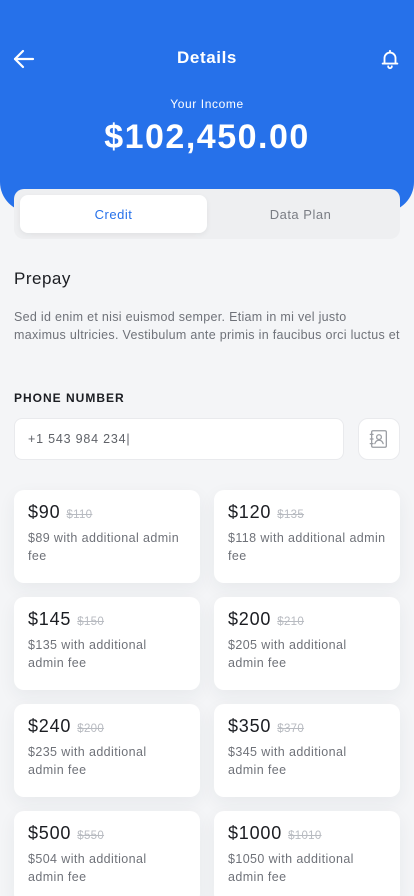  Describe the element at coordinates (307, 512) in the screenshot. I see `price-row: $120 $135` at that location.